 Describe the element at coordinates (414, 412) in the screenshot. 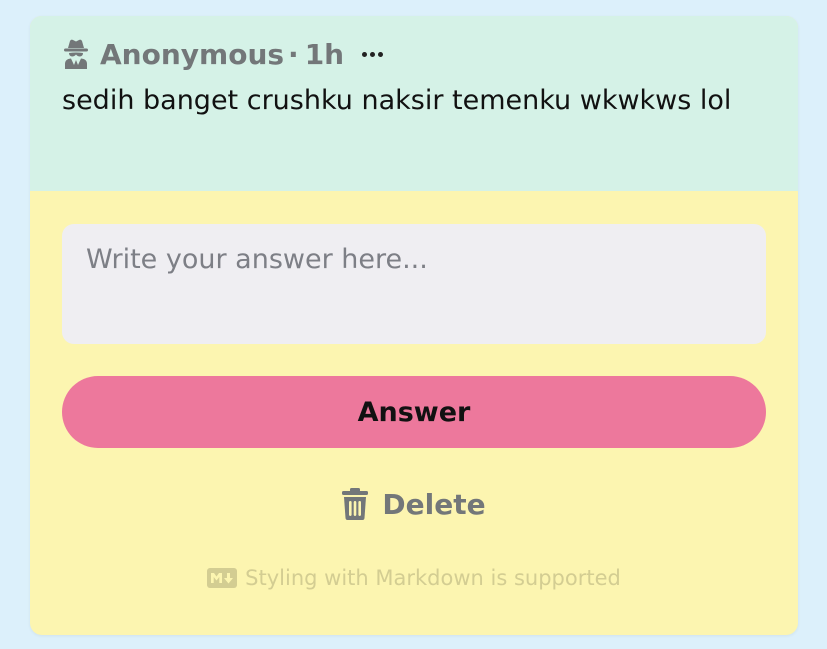

I see `answer-button: Answer` at that location.